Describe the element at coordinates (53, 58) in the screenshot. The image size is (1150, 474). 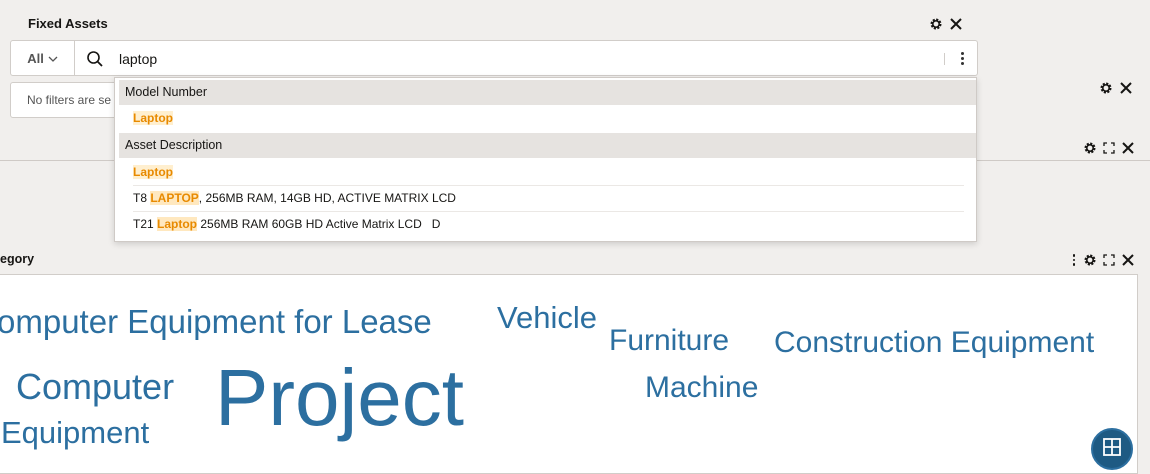
I see `chevron-down-icon` at that location.